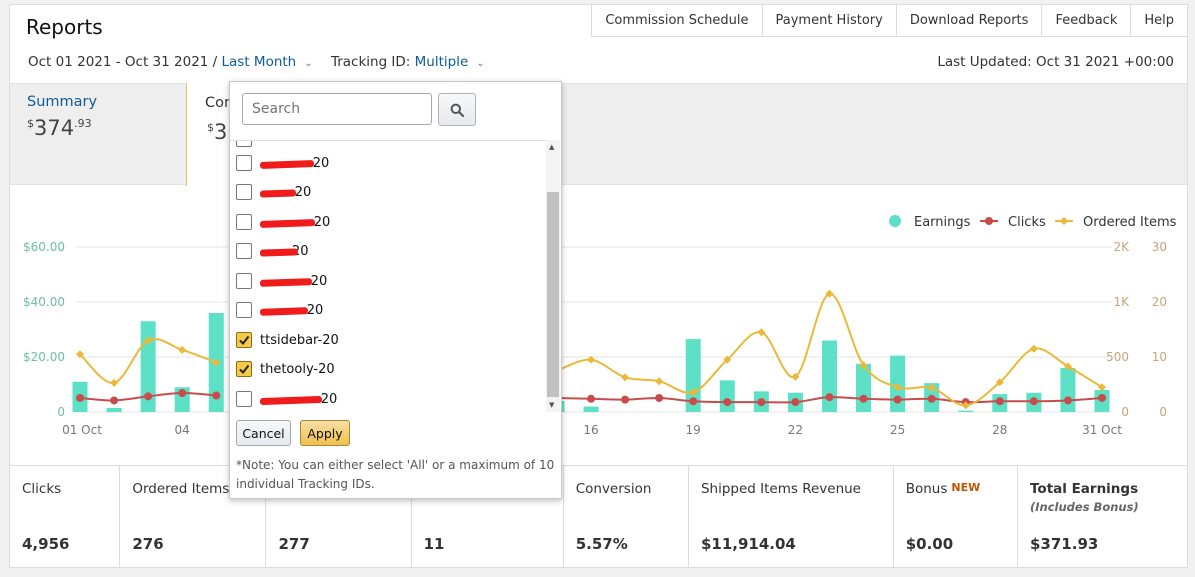 The image size is (1195, 577). I want to click on scroll-thumb, so click(553, 294).